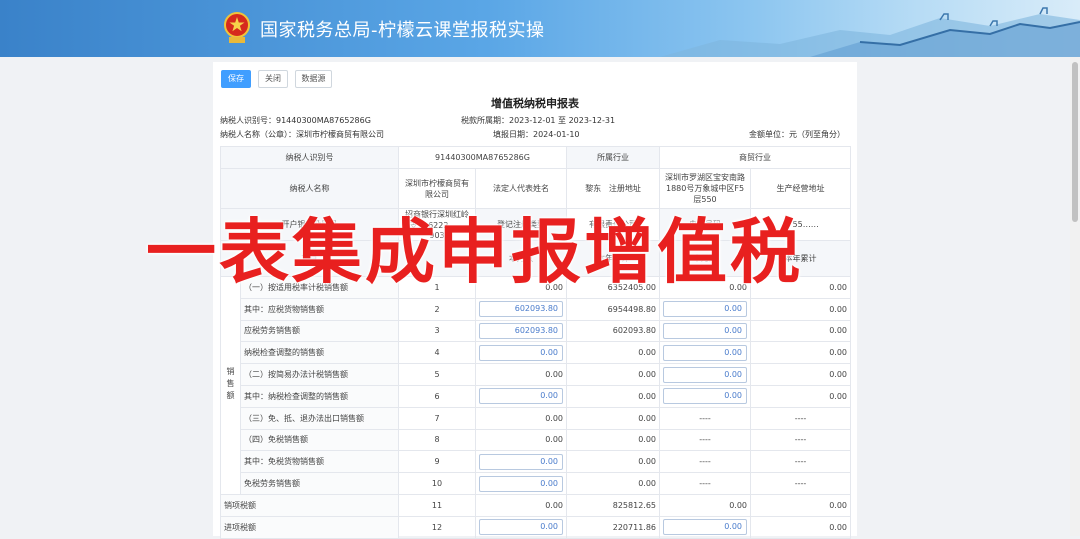 The height and width of the screenshot is (539, 1080). I want to click on sales-side-label: 销售额, so click(230, 385).